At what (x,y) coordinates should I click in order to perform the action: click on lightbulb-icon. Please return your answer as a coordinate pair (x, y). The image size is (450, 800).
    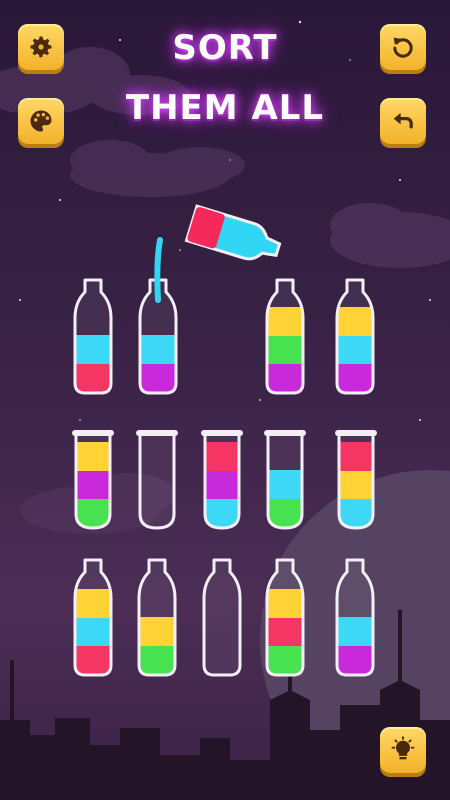
    Looking at the image, I should click on (403, 748).